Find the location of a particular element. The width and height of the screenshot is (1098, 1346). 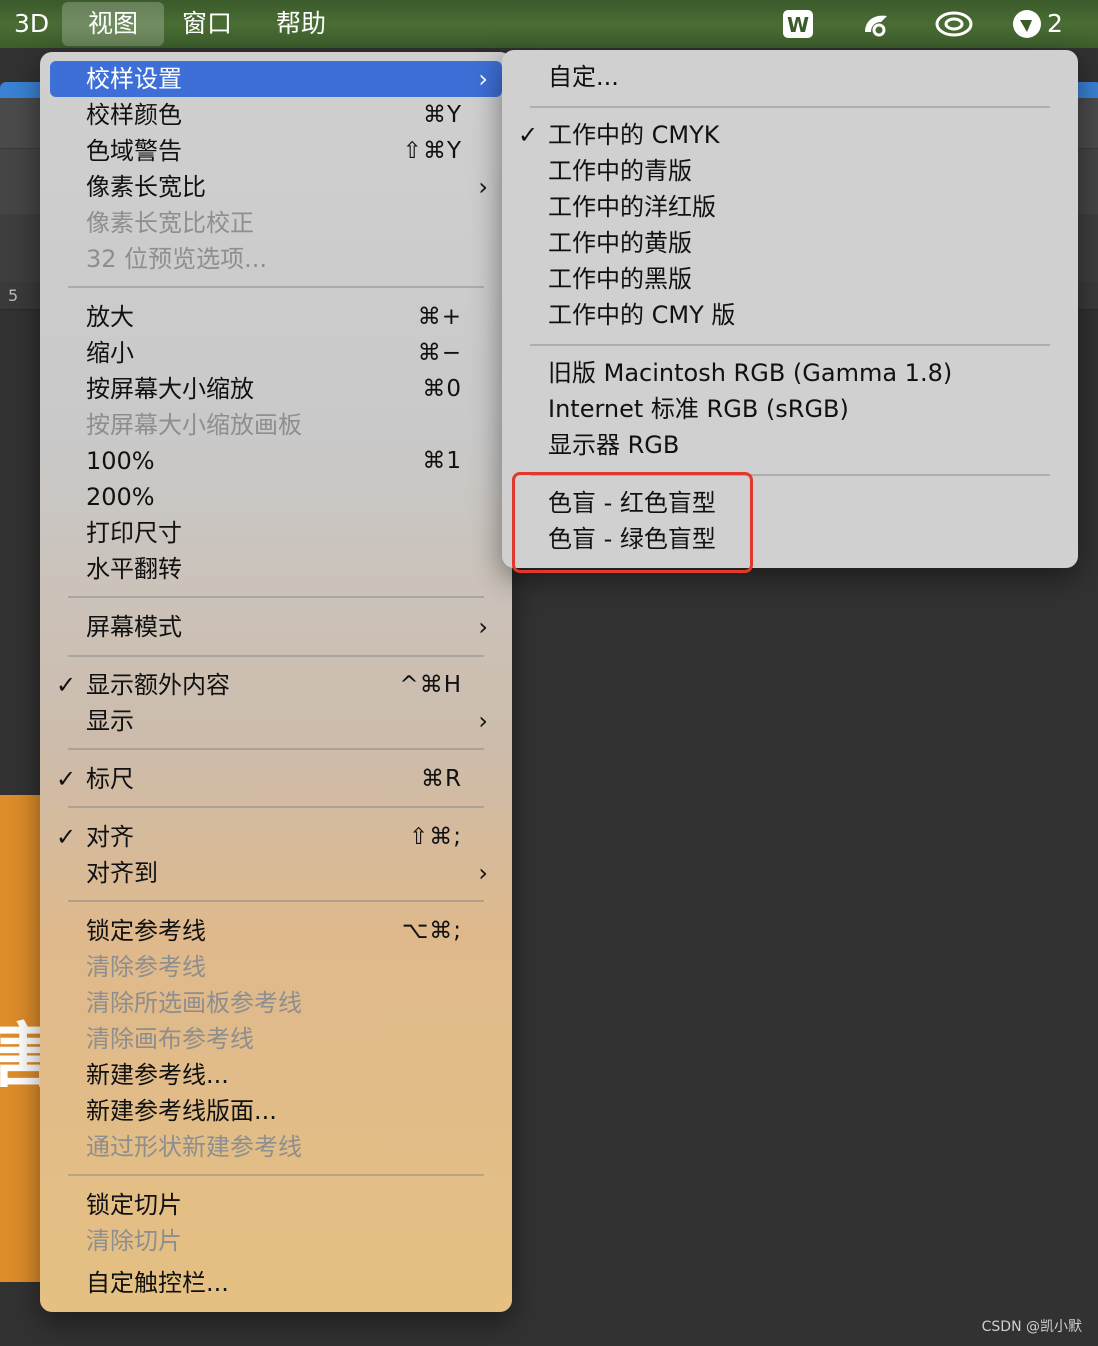

menu-item-clear-artboard-guides: 清除所选画板参考线 is located at coordinates (276, 1003).